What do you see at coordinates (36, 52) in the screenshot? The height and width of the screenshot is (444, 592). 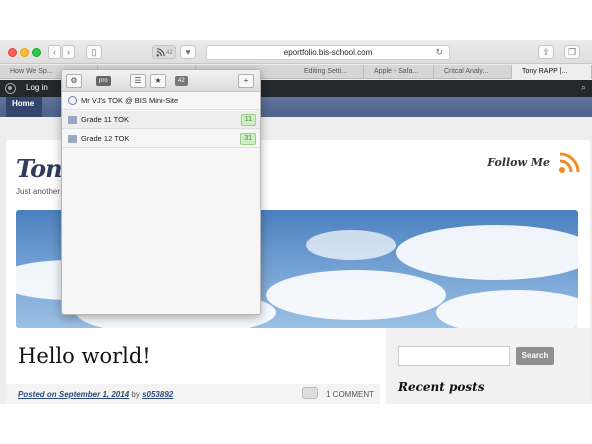 I see `zoom-window-button` at bounding box center [36, 52].